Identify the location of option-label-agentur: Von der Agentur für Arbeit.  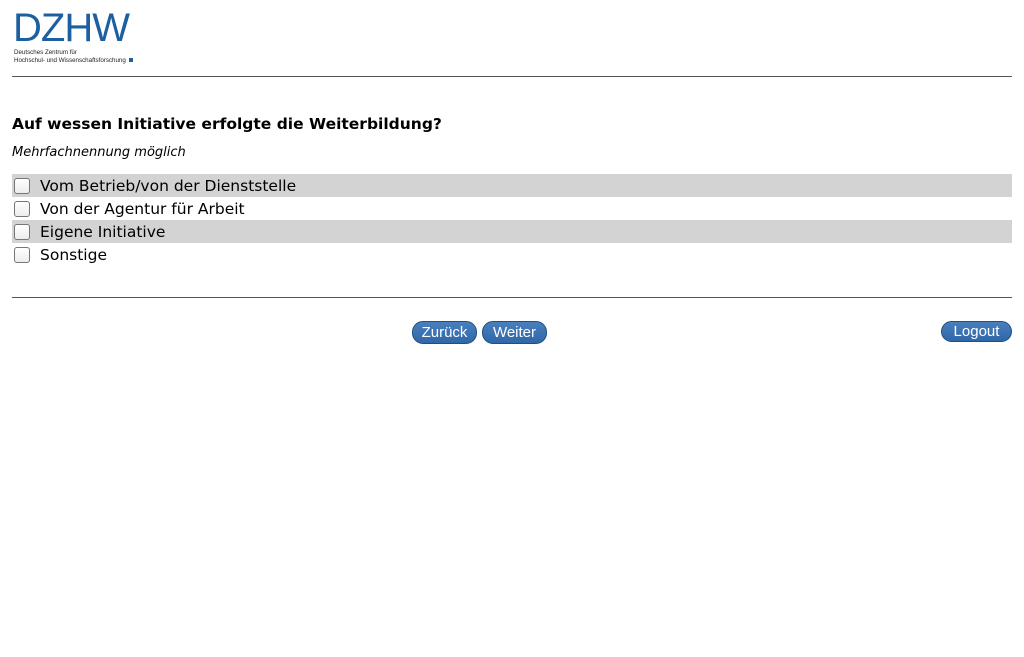
(142, 208).